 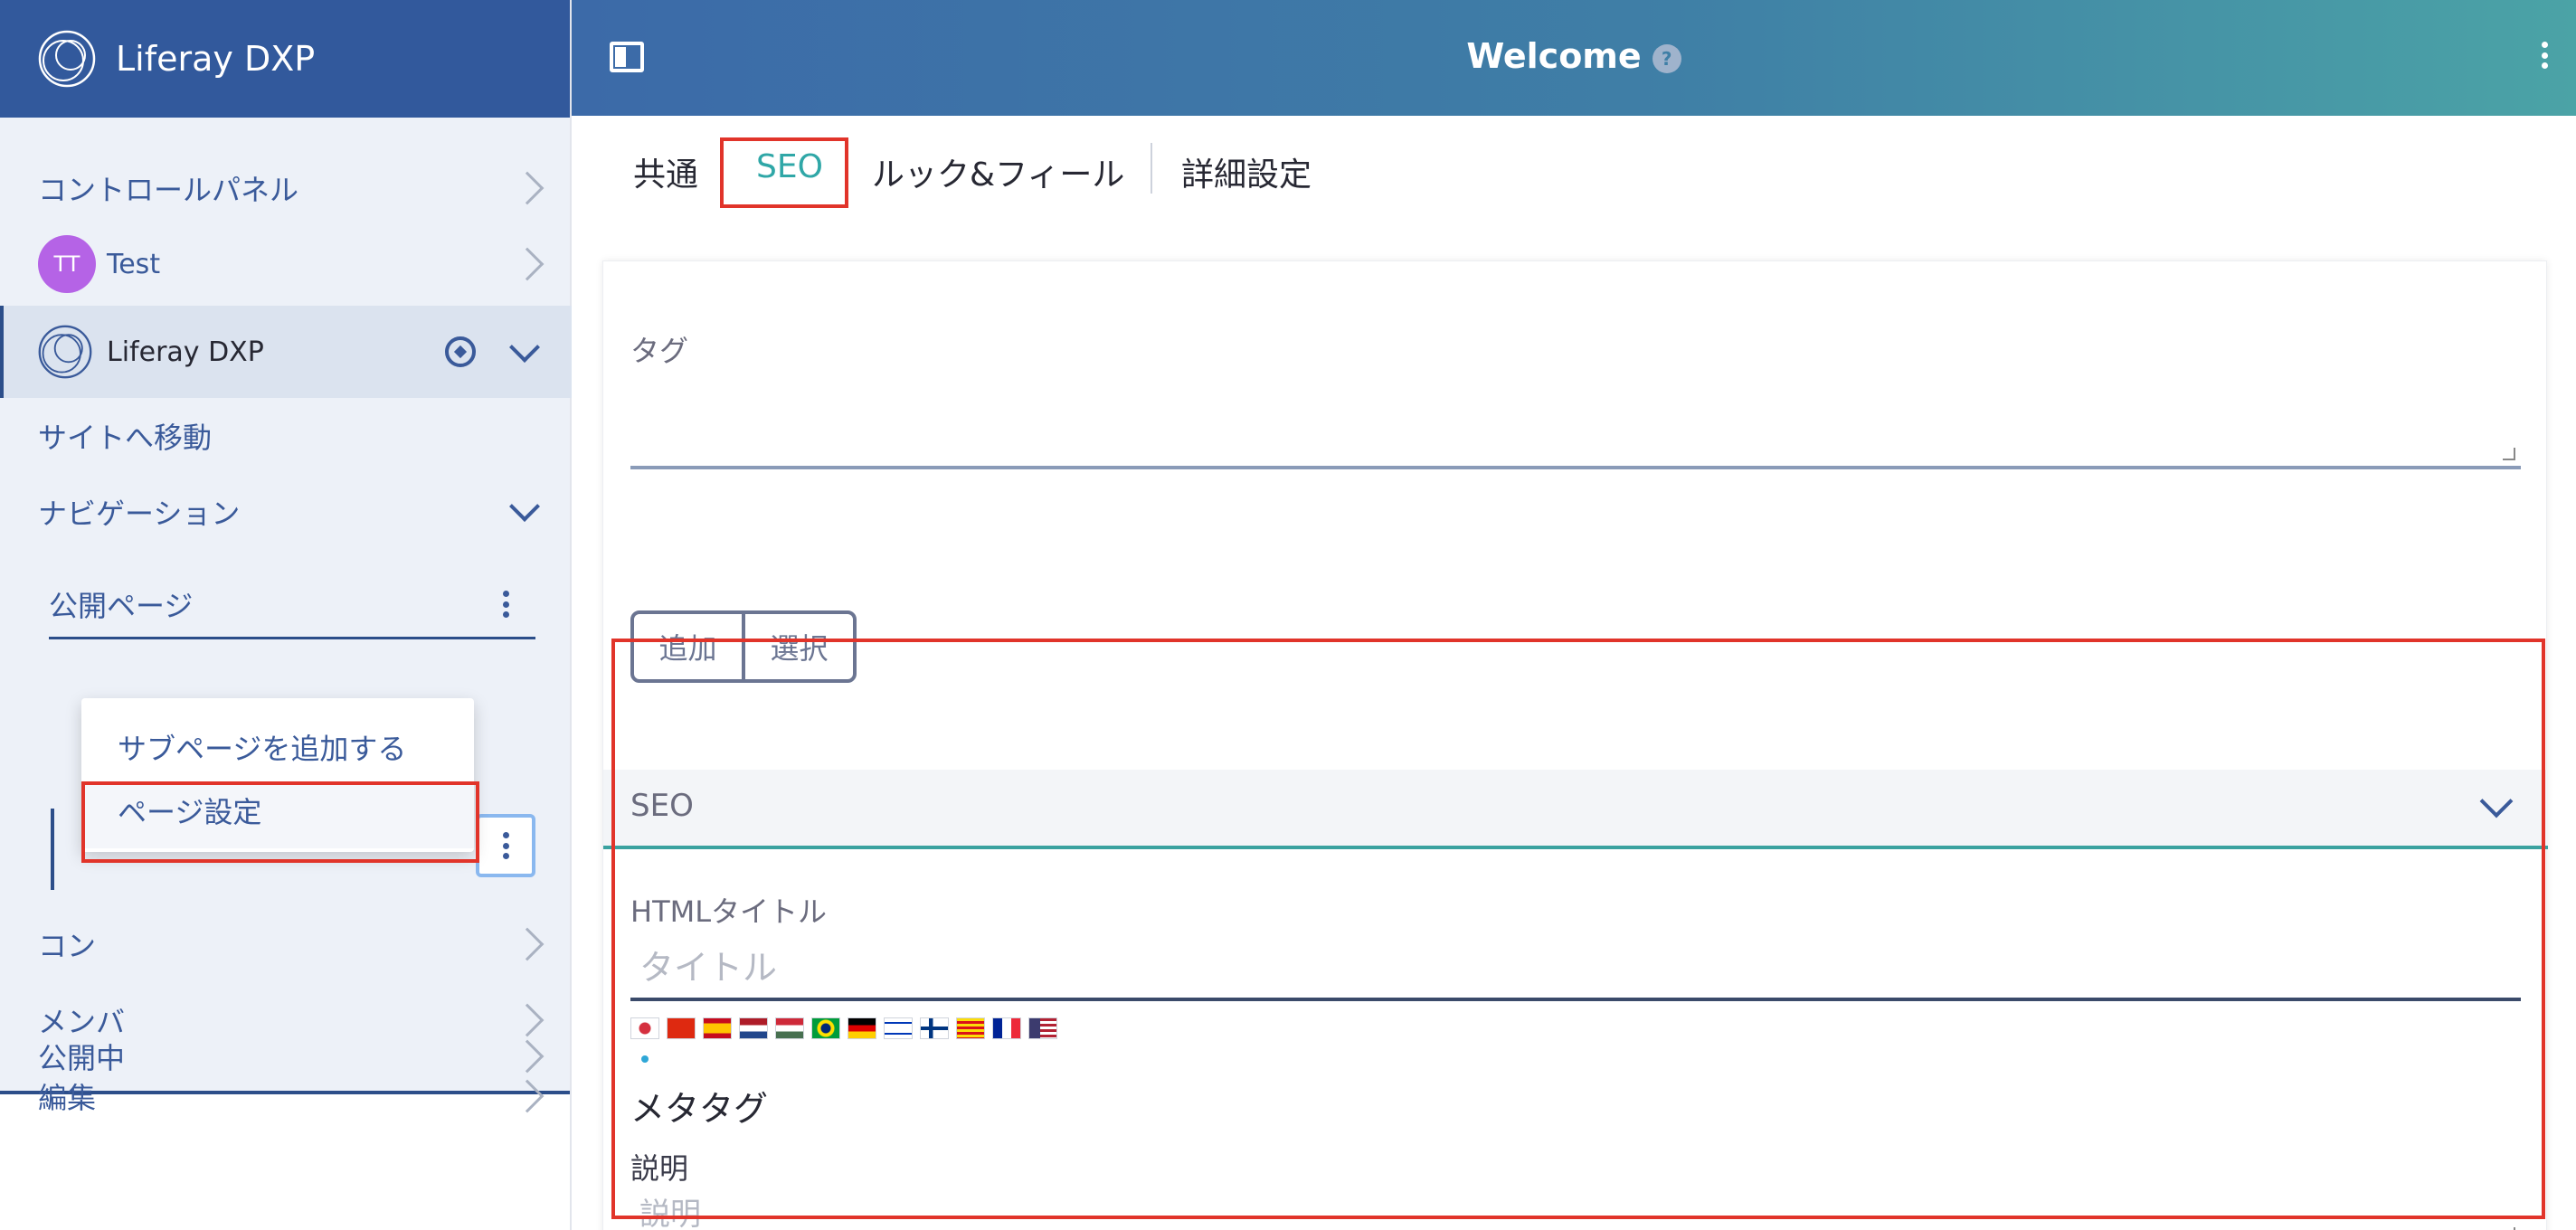 I want to click on flag-cn-icon, so click(x=681, y=1028).